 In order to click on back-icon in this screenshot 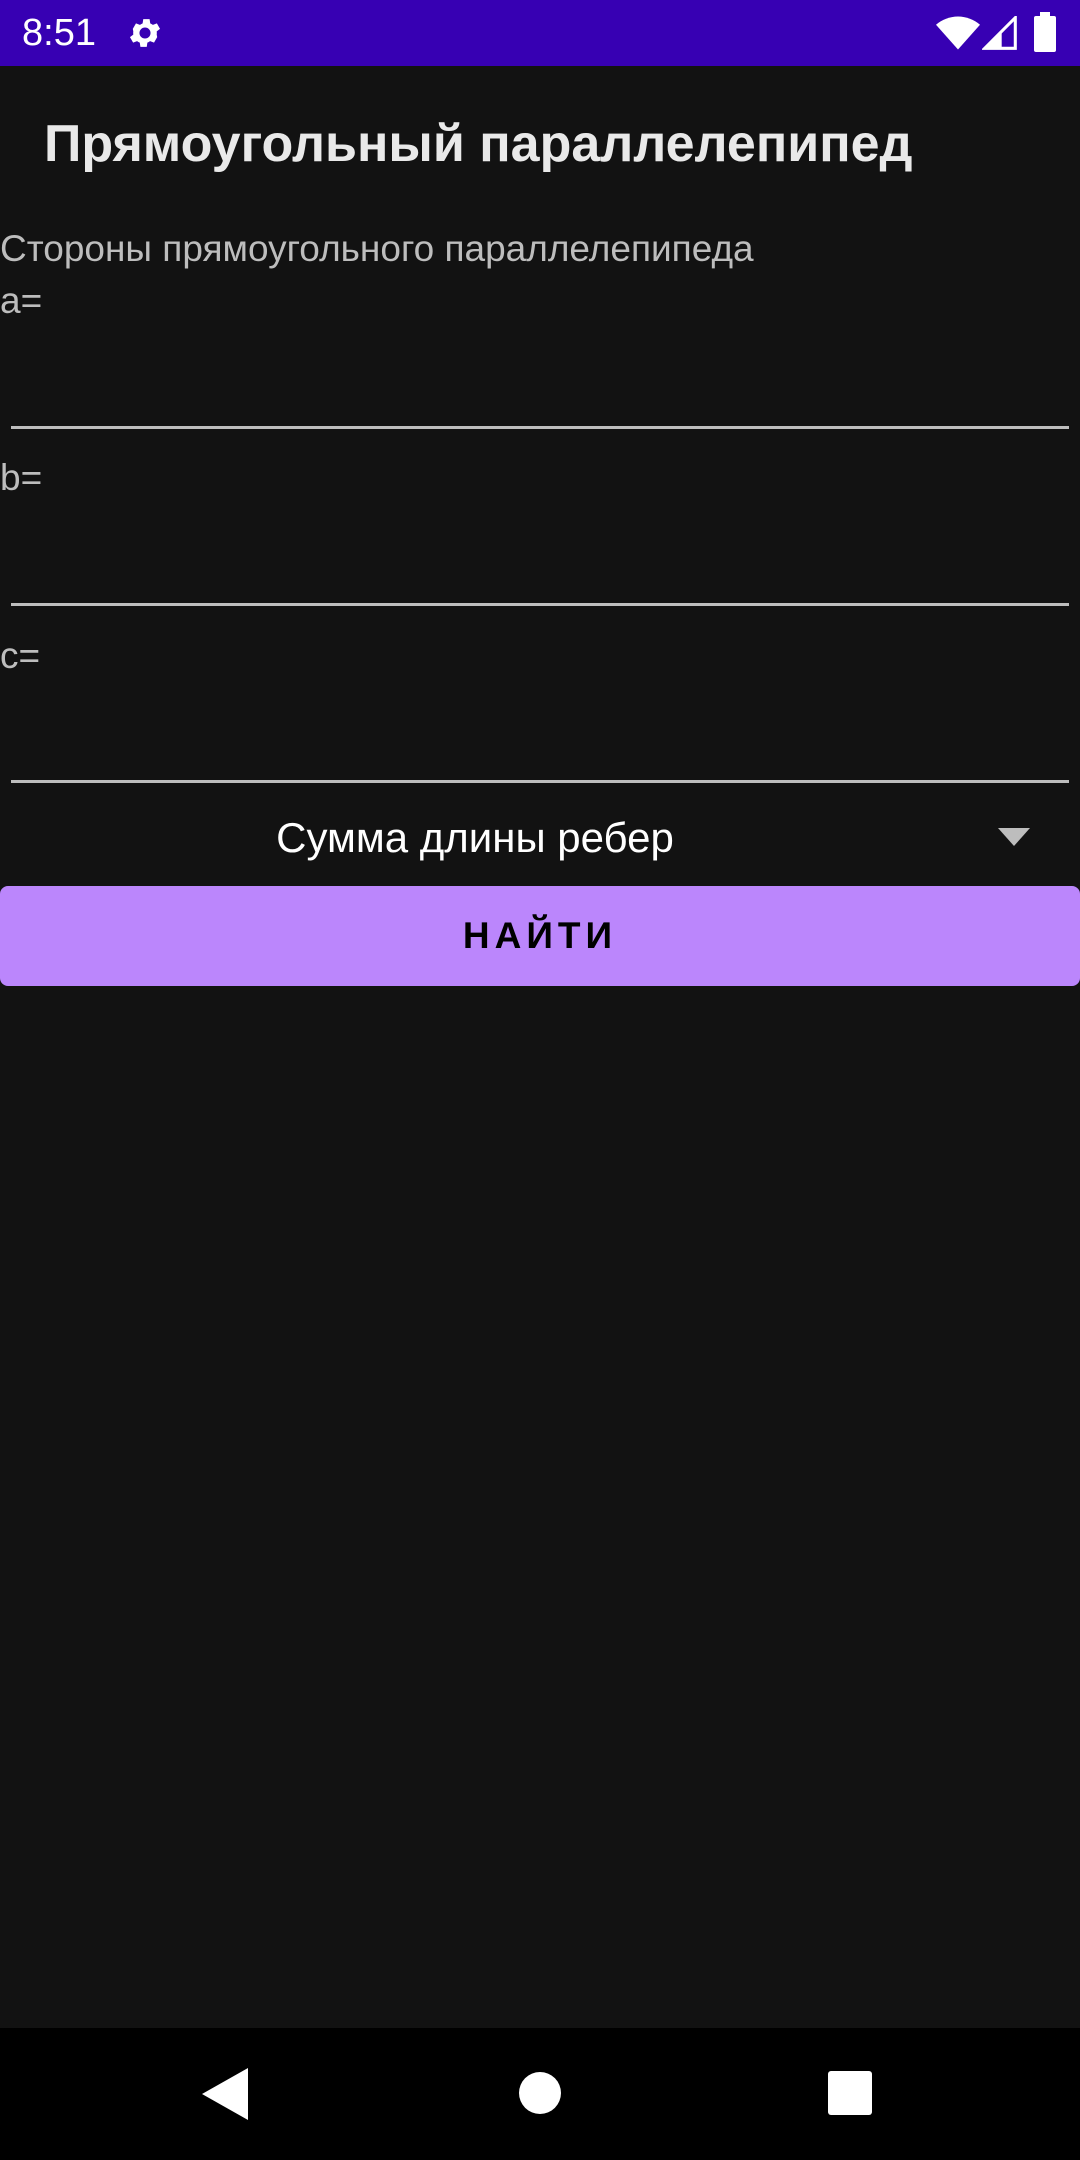, I will do `click(225, 2094)`.